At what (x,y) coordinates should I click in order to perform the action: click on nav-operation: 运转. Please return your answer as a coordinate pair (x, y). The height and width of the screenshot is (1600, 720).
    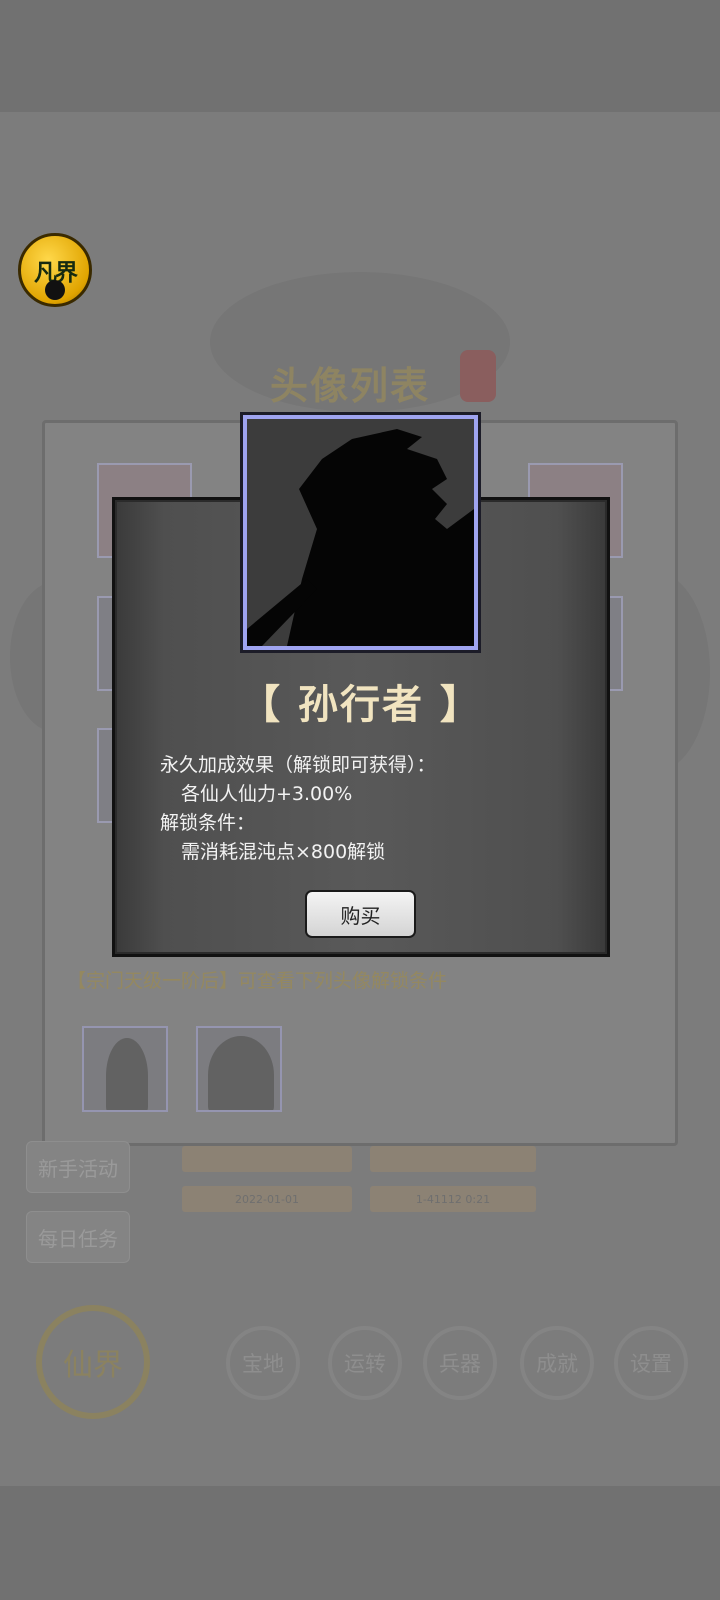
    Looking at the image, I should click on (365, 1363).